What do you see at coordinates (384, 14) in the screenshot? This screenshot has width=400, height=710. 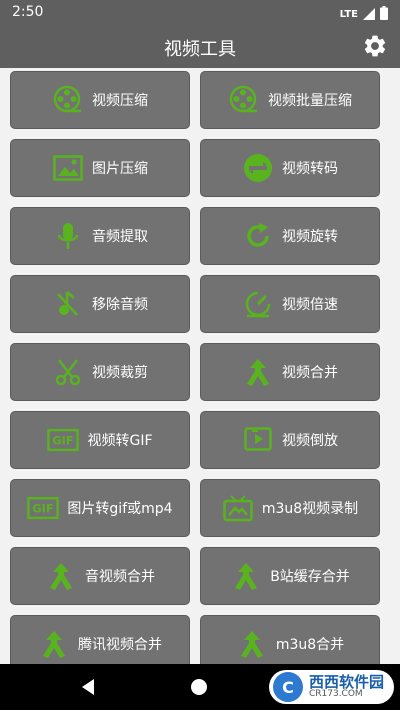 I see `battery-icon` at bounding box center [384, 14].